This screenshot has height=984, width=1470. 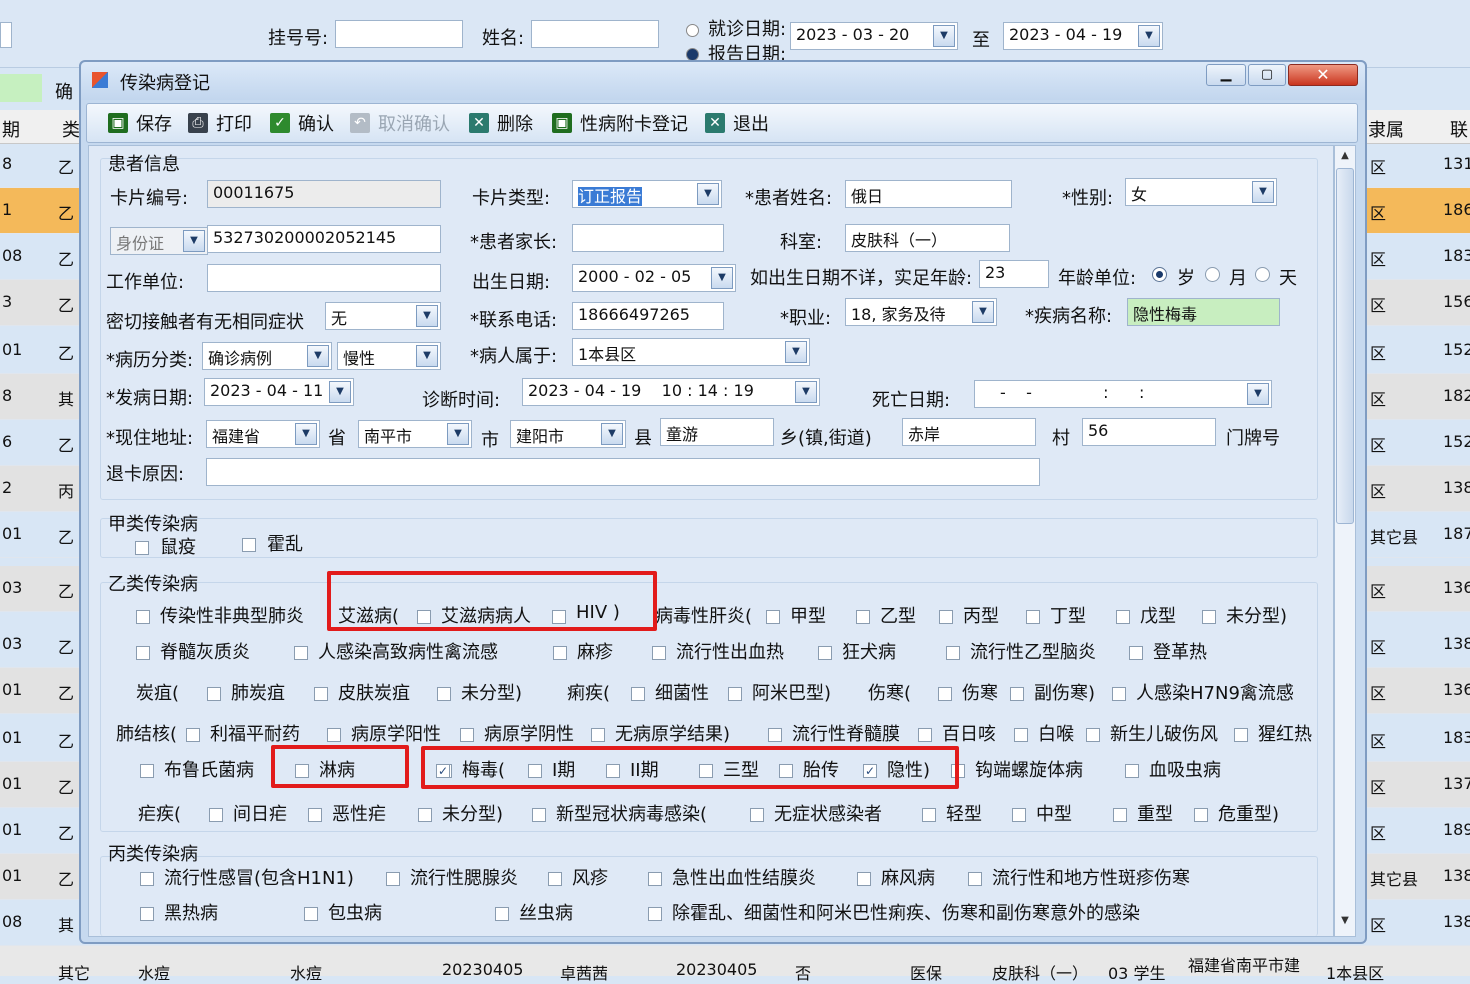 I want to click on case-sub-select: 慢性 ▼, so click(x=389, y=356).